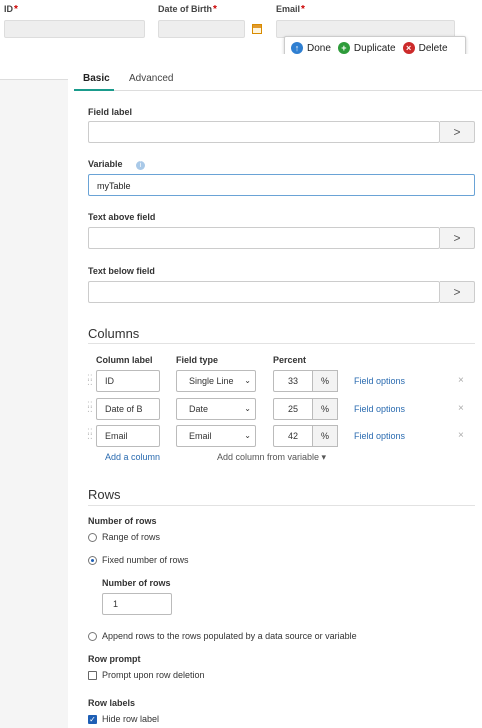 The width and height of the screenshot is (482, 728). I want to click on percent-header: Percent, so click(290, 360).